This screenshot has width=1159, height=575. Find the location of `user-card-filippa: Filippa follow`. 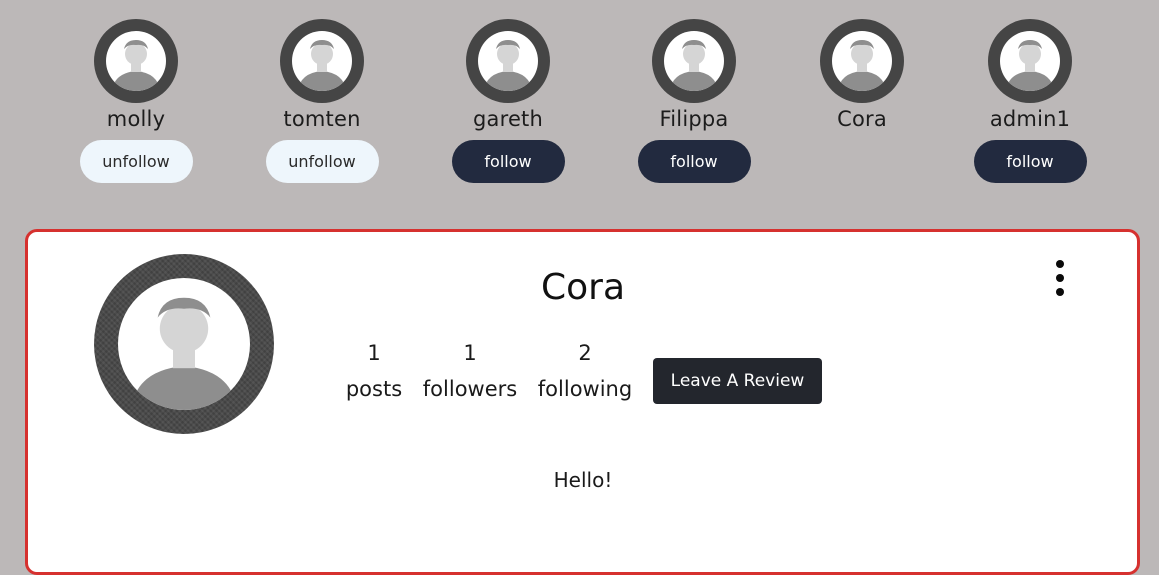

user-card-filippa: Filippa follow is located at coordinates (694, 101).